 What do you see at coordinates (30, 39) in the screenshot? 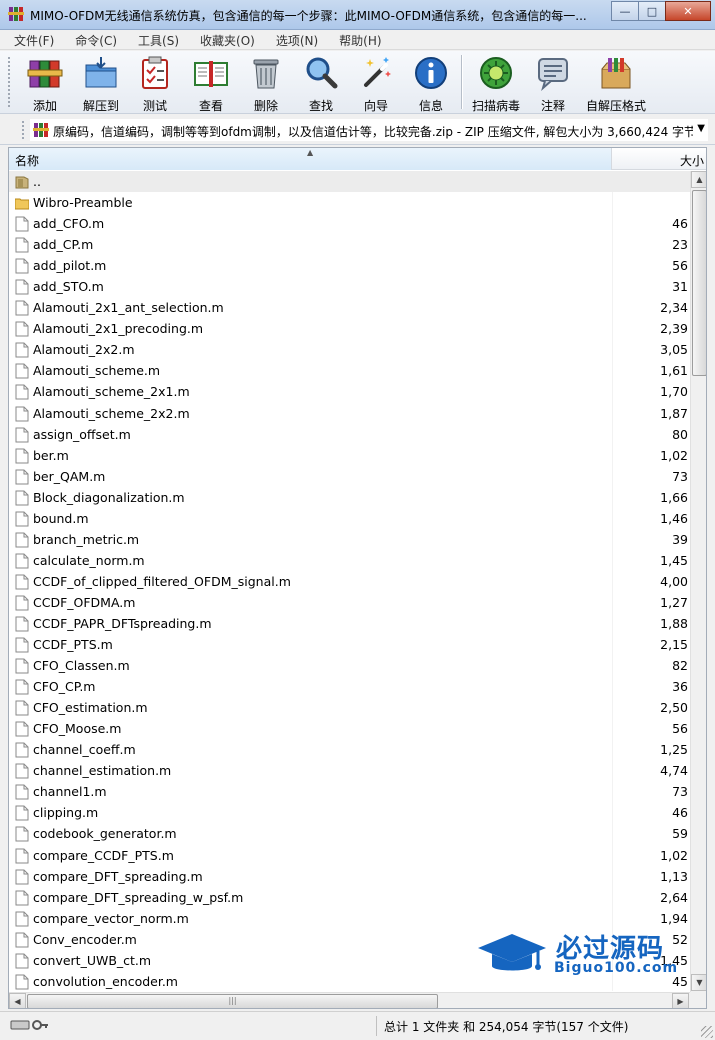
I see `menu-file: 文件(F)` at bounding box center [30, 39].